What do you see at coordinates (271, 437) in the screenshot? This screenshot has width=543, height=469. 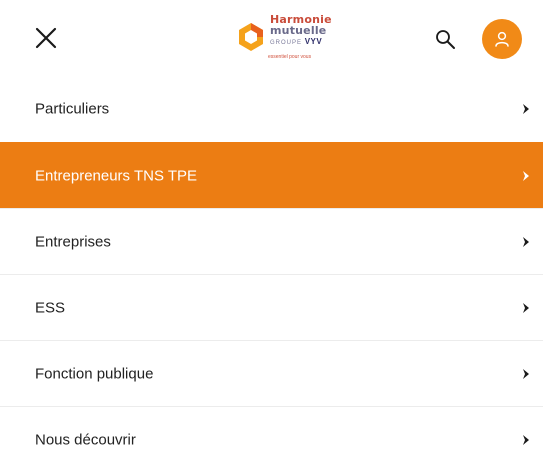 I see `menu-item-nous-decouvrir: Nous découvrir` at bounding box center [271, 437].